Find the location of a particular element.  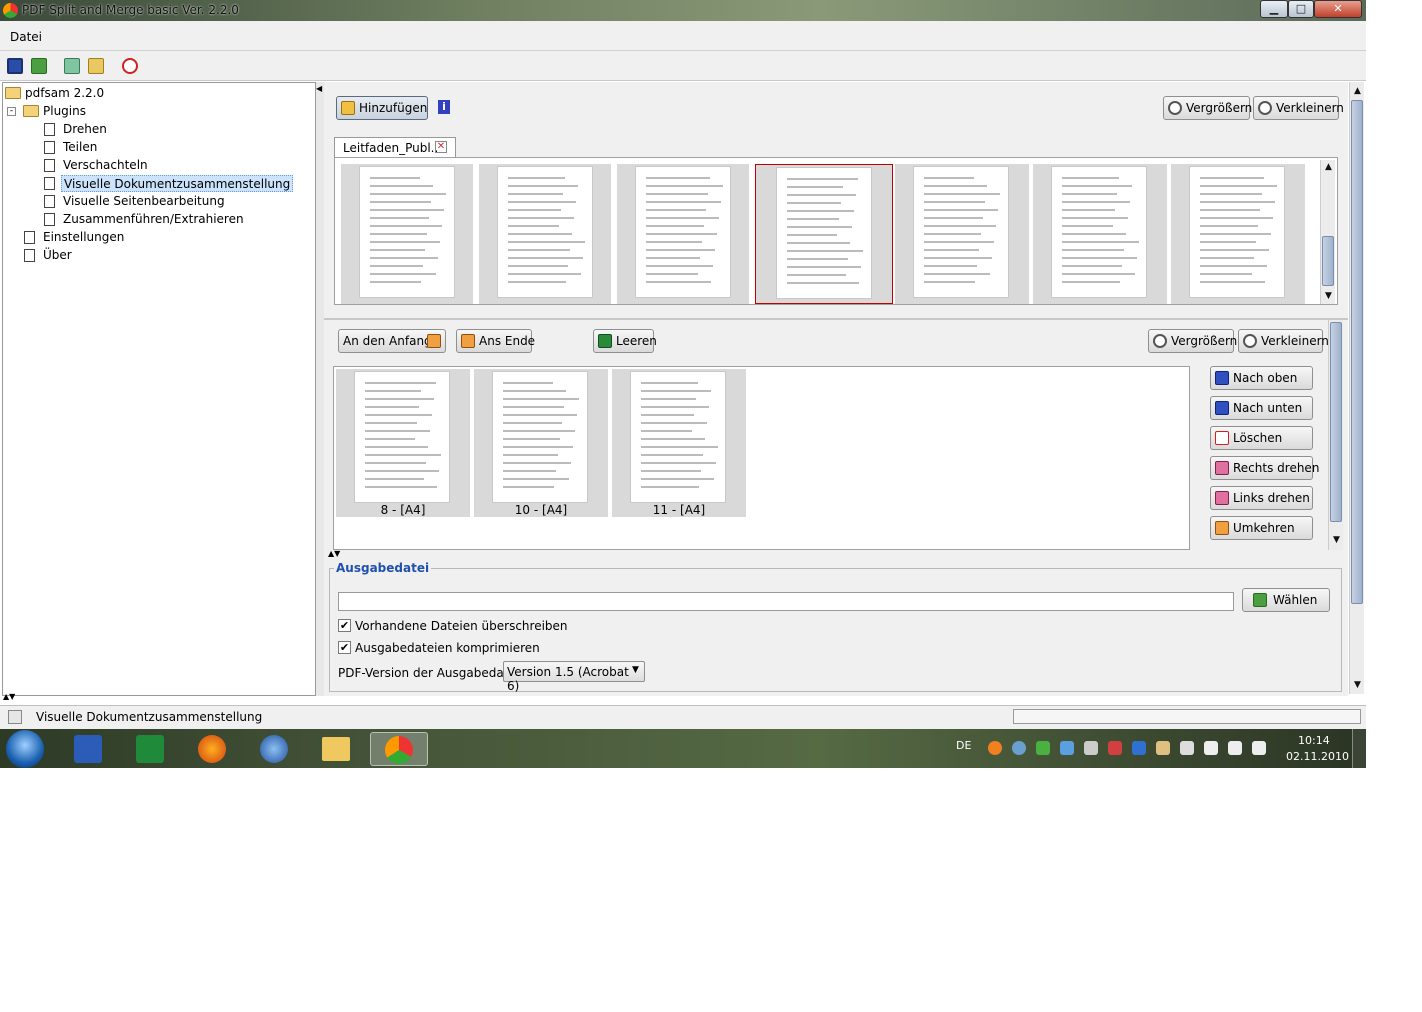

add-button: Hinzufügen is located at coordinates (382, 108).